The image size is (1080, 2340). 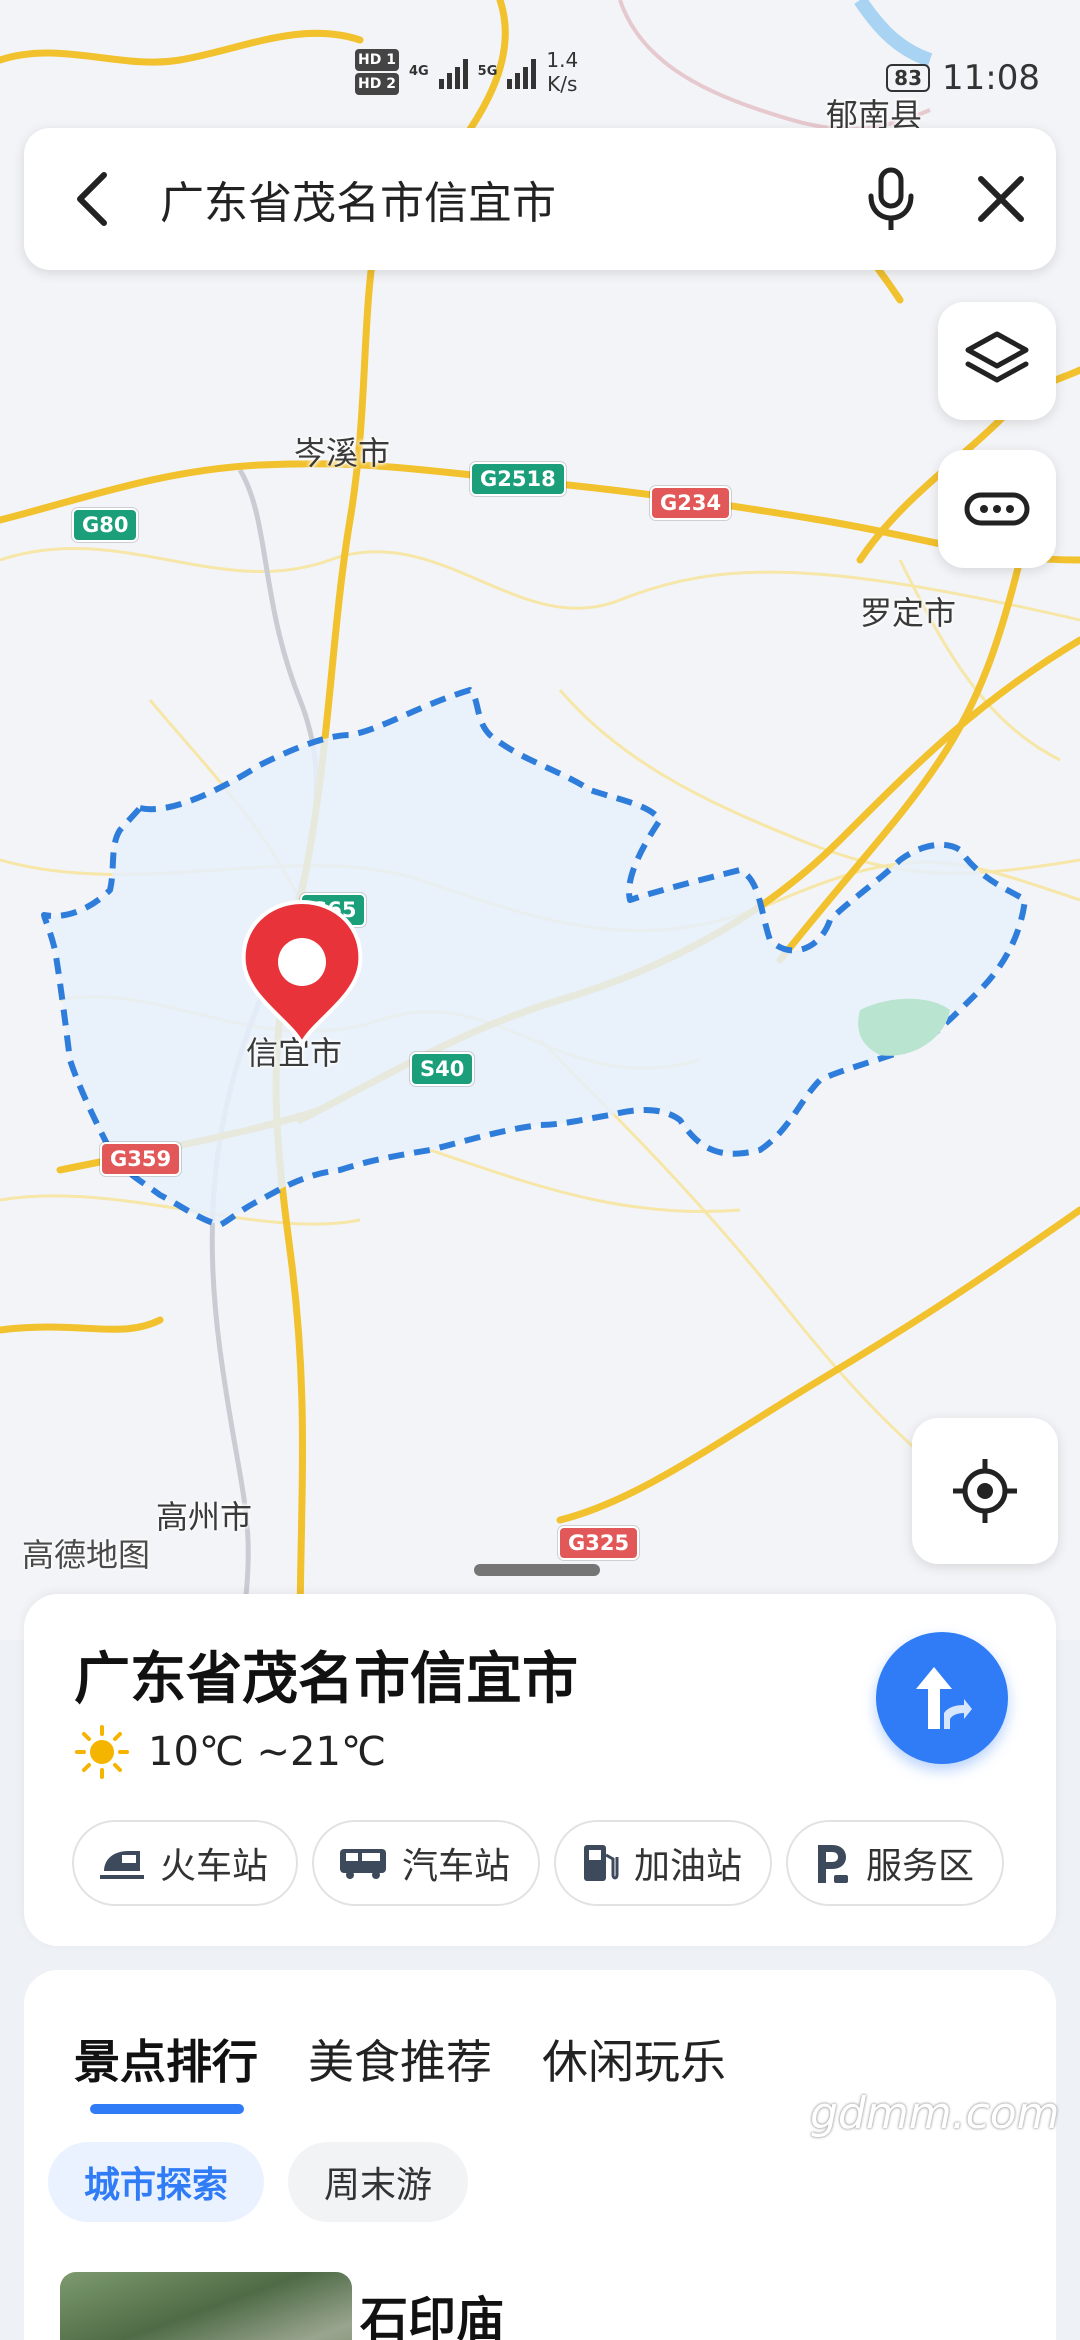 I want to click on road-label-g80: G80, so click(x=105, y=525).